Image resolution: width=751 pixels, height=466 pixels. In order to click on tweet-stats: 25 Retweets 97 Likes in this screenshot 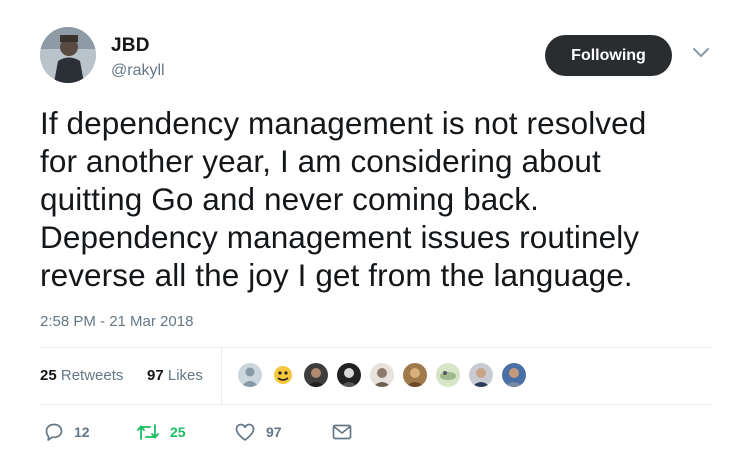, I will do `click(376, 376)`.